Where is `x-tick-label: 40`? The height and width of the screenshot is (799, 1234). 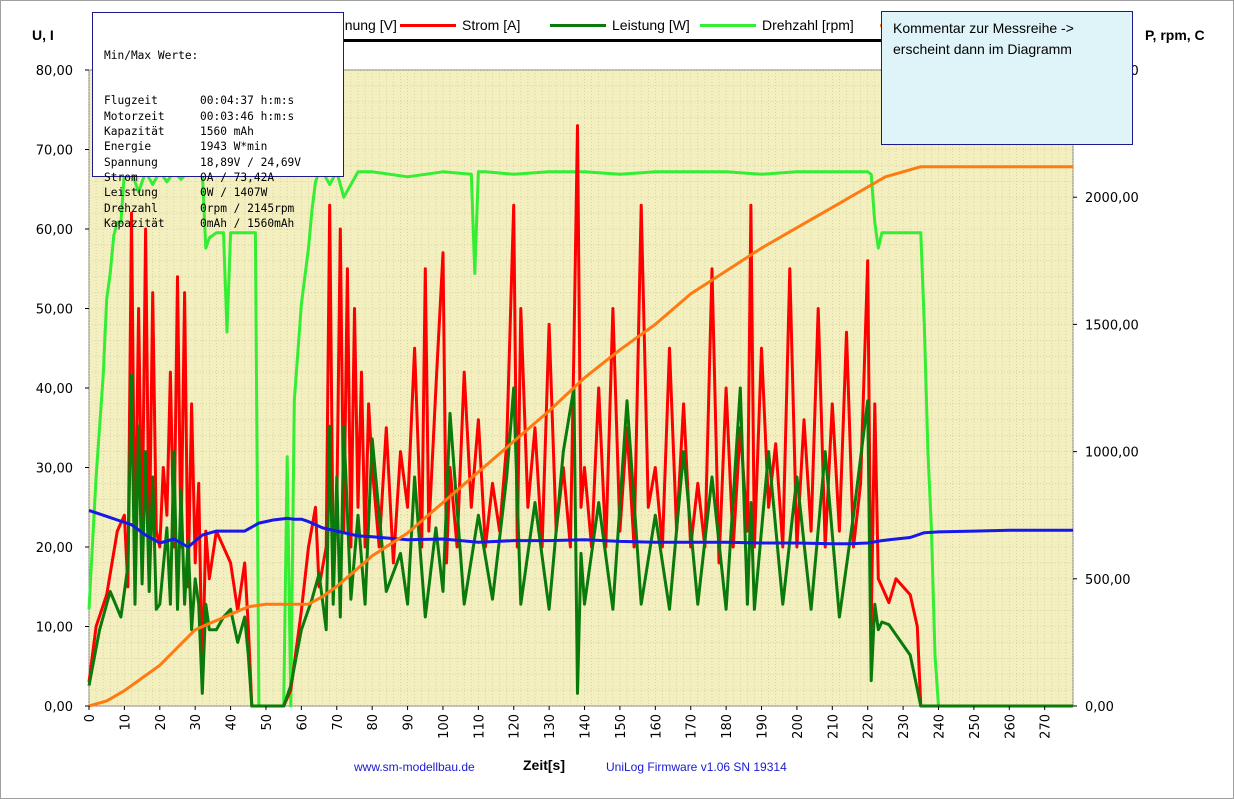
x-tick-label: 40 is located at coordinates (232, 722).